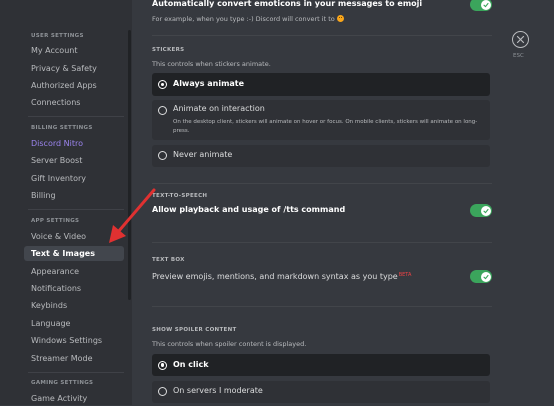 The height and width of the screenshot is (406, 554). I want to click on tts-setting-title: Allow playback and usage of /tts command, so click(249, 209).